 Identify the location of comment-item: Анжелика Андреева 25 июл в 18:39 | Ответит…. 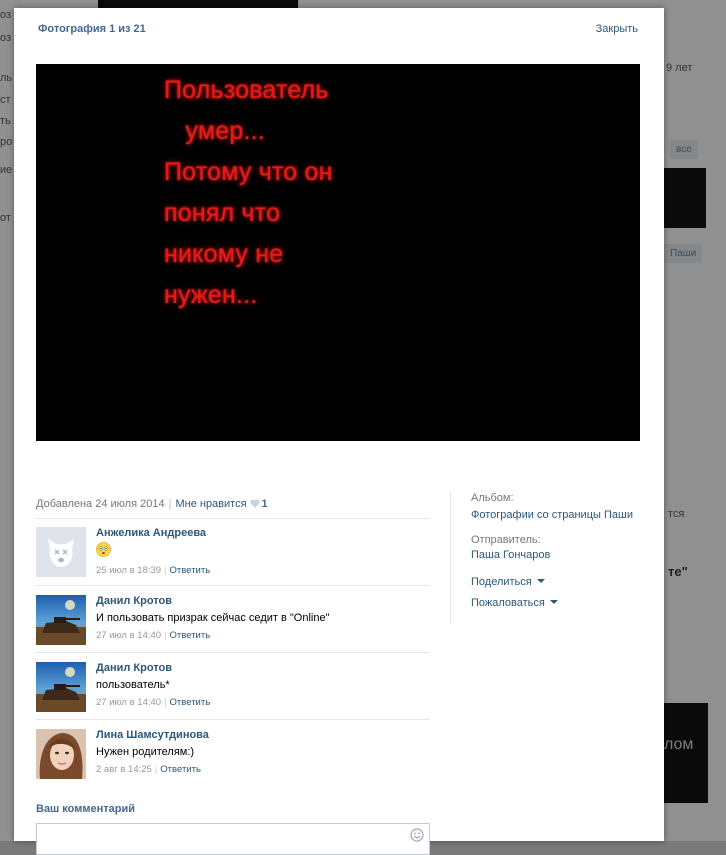
(233, 557).